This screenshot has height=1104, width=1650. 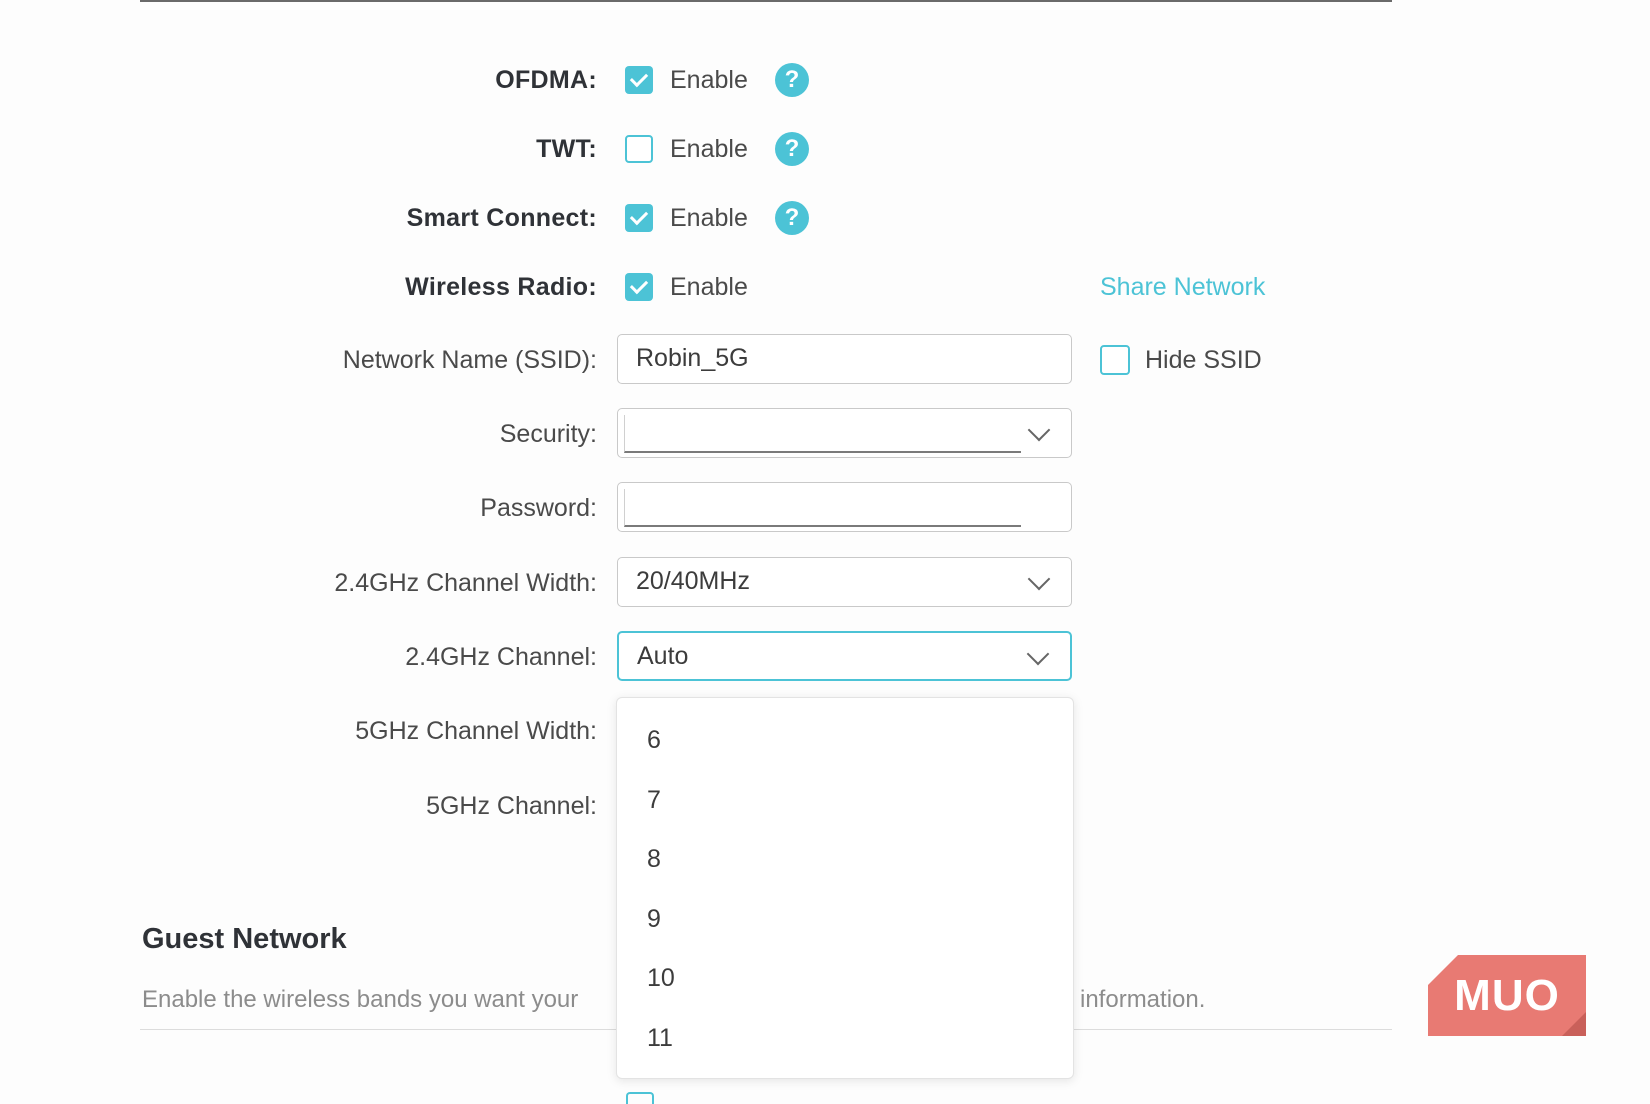 What do you see at coordinates (822, 508) in the screenshot?
I see `password-inner-field` at bounding box center [822, 508].